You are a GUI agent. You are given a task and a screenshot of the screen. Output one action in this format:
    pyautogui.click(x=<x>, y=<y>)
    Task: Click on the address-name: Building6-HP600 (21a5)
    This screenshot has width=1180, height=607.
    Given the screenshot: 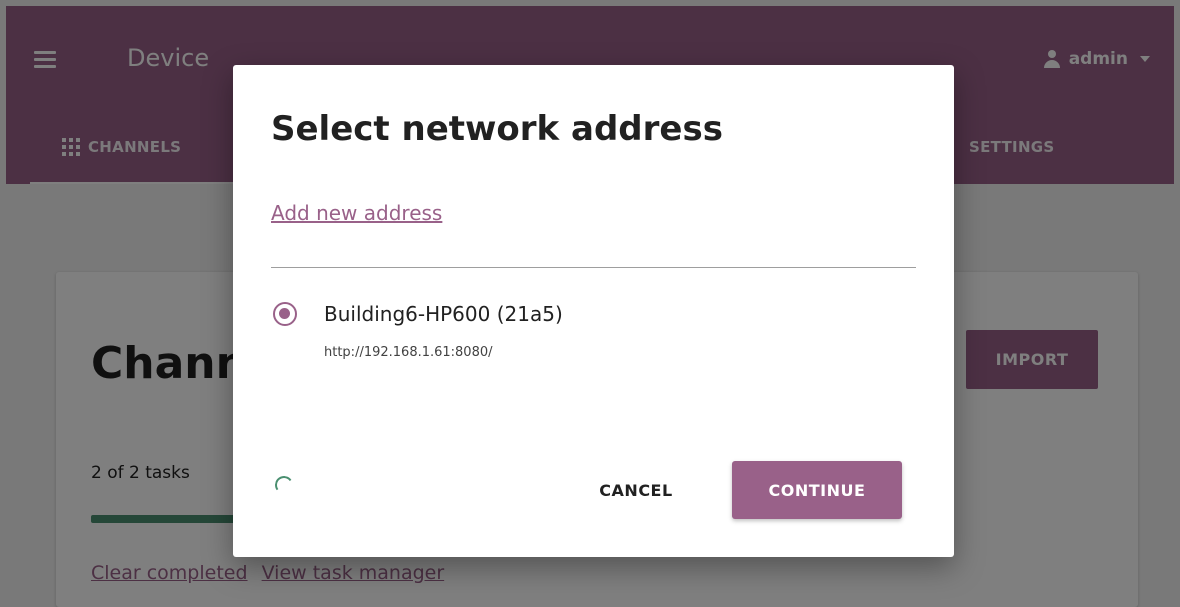 What is the action you would take?
    pyautogui.click(x=443, y=314)
    